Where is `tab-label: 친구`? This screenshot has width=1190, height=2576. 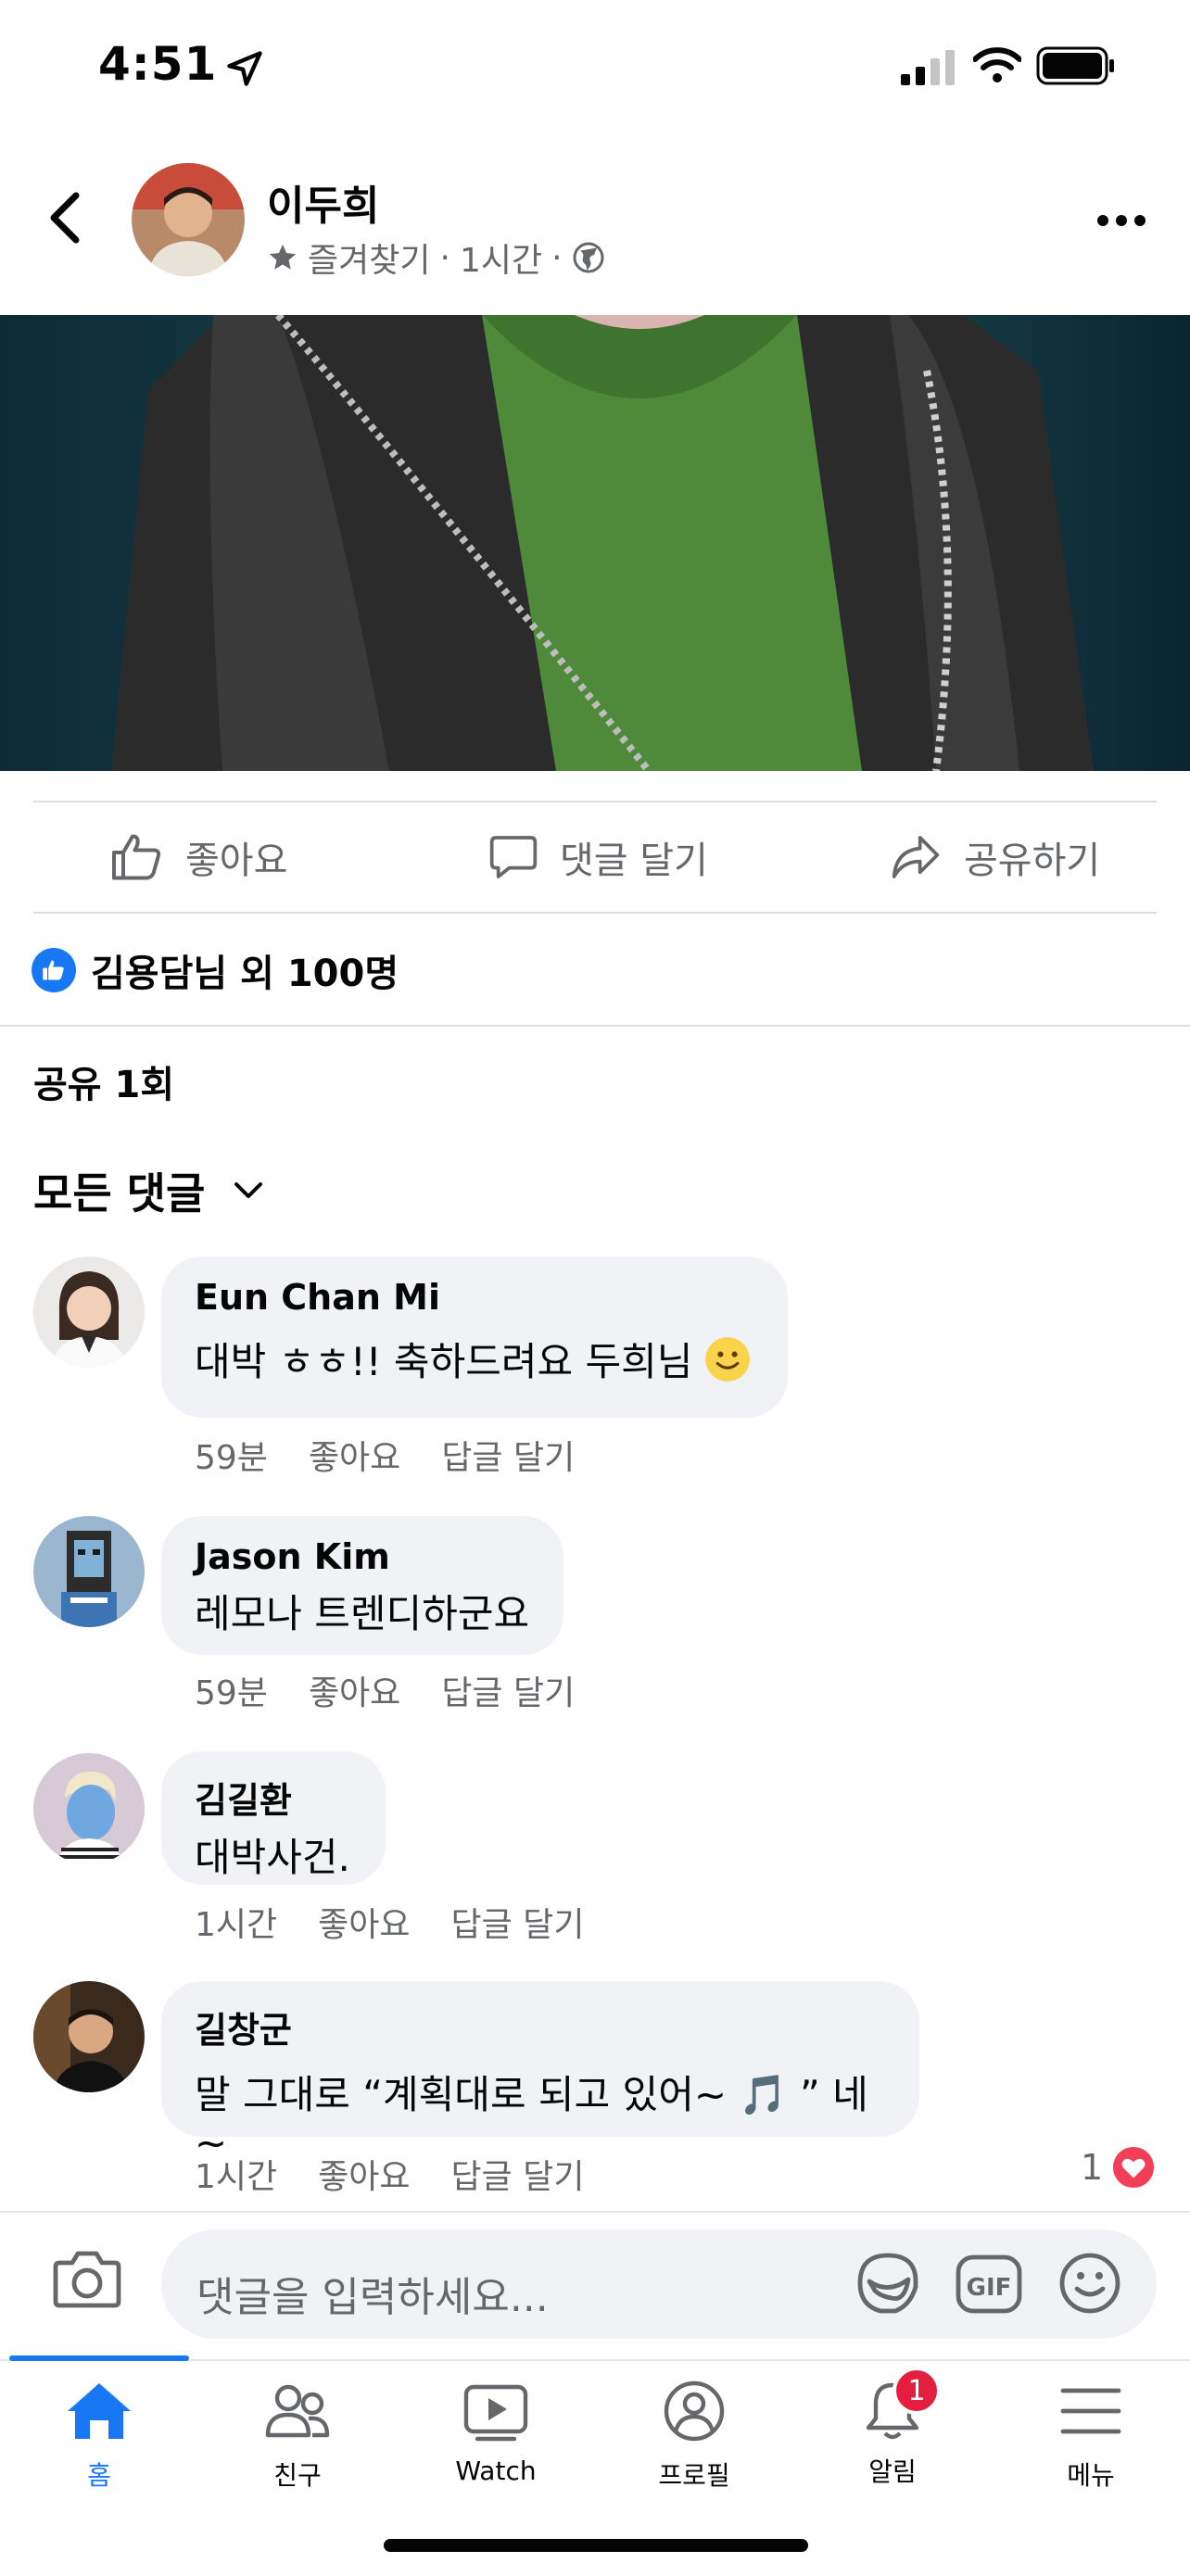
tab-label: 친구 is located at coordinates (297, 2475).